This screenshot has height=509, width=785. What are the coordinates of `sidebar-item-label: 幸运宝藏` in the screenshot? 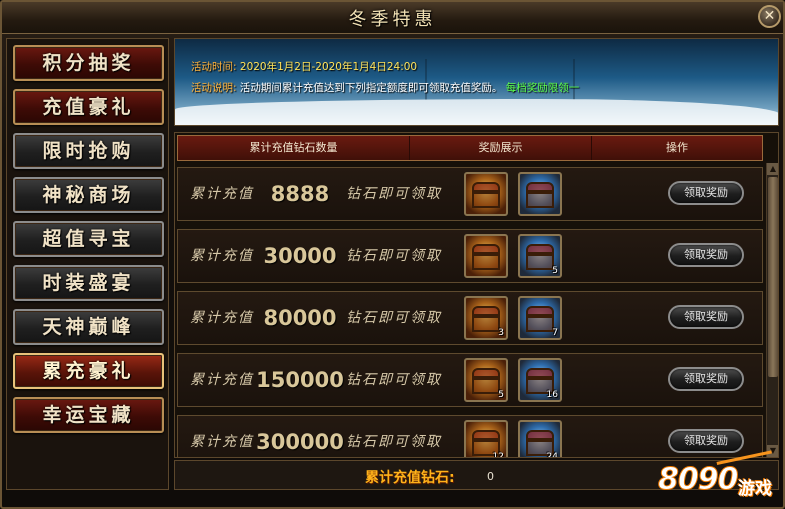 It's located at (88, 415).